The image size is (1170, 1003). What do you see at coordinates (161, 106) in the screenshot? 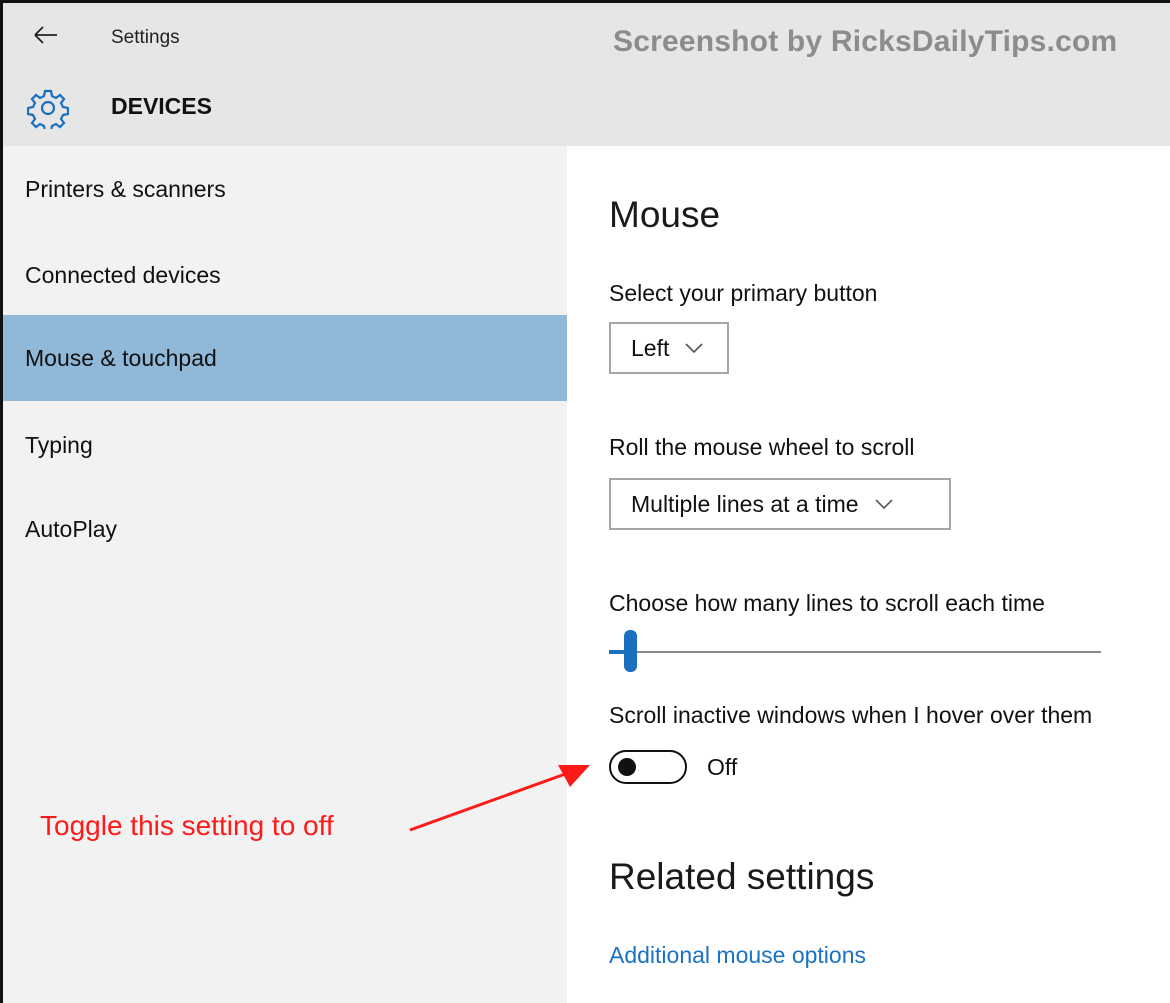
I see `section-title: DEVICES` at bounding box center [161, 106].